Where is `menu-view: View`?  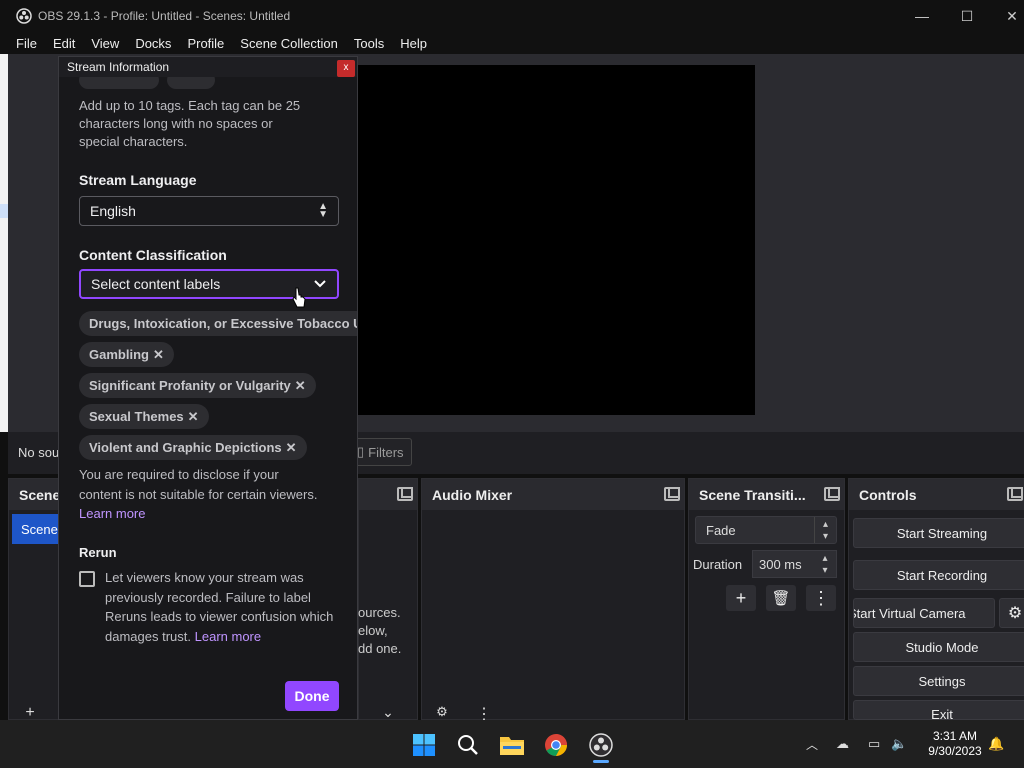
menu-view: View is located at coordinates (105, 43).